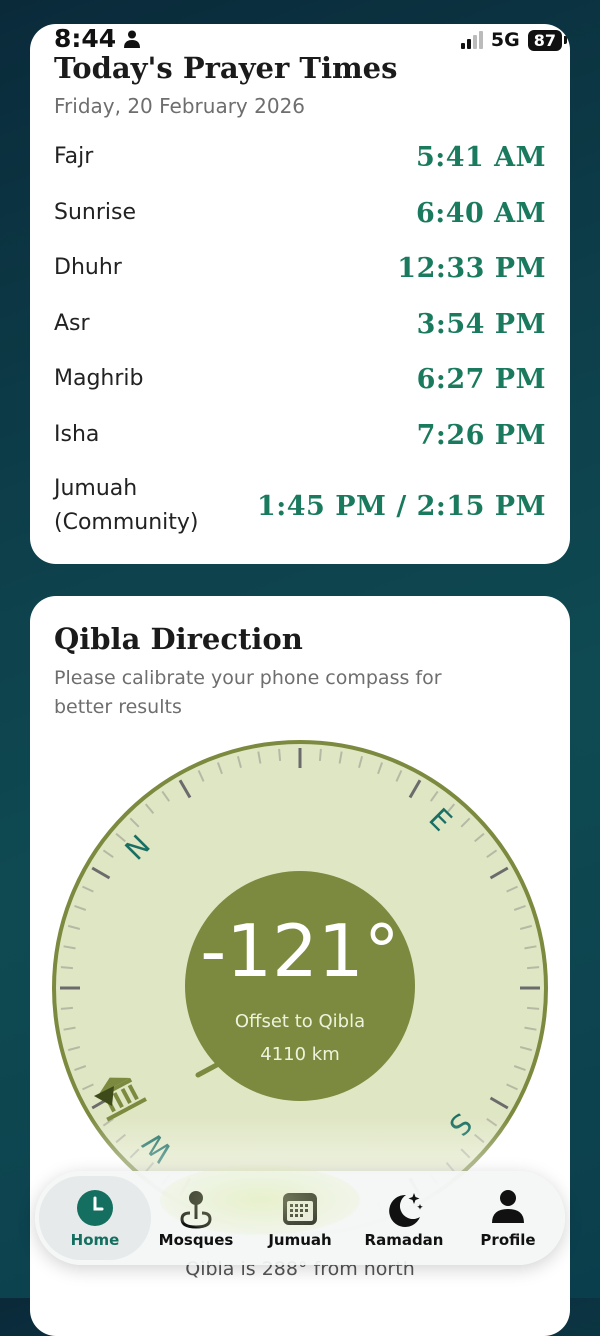 Image resolution: width=600 pixels, height=1336 pixels. What do you see at coordinates (300, 213) in the screenshot?
I see `prayer-row-sunrise: Sunrise 6:40 AM` at bounding box center [300, 213].